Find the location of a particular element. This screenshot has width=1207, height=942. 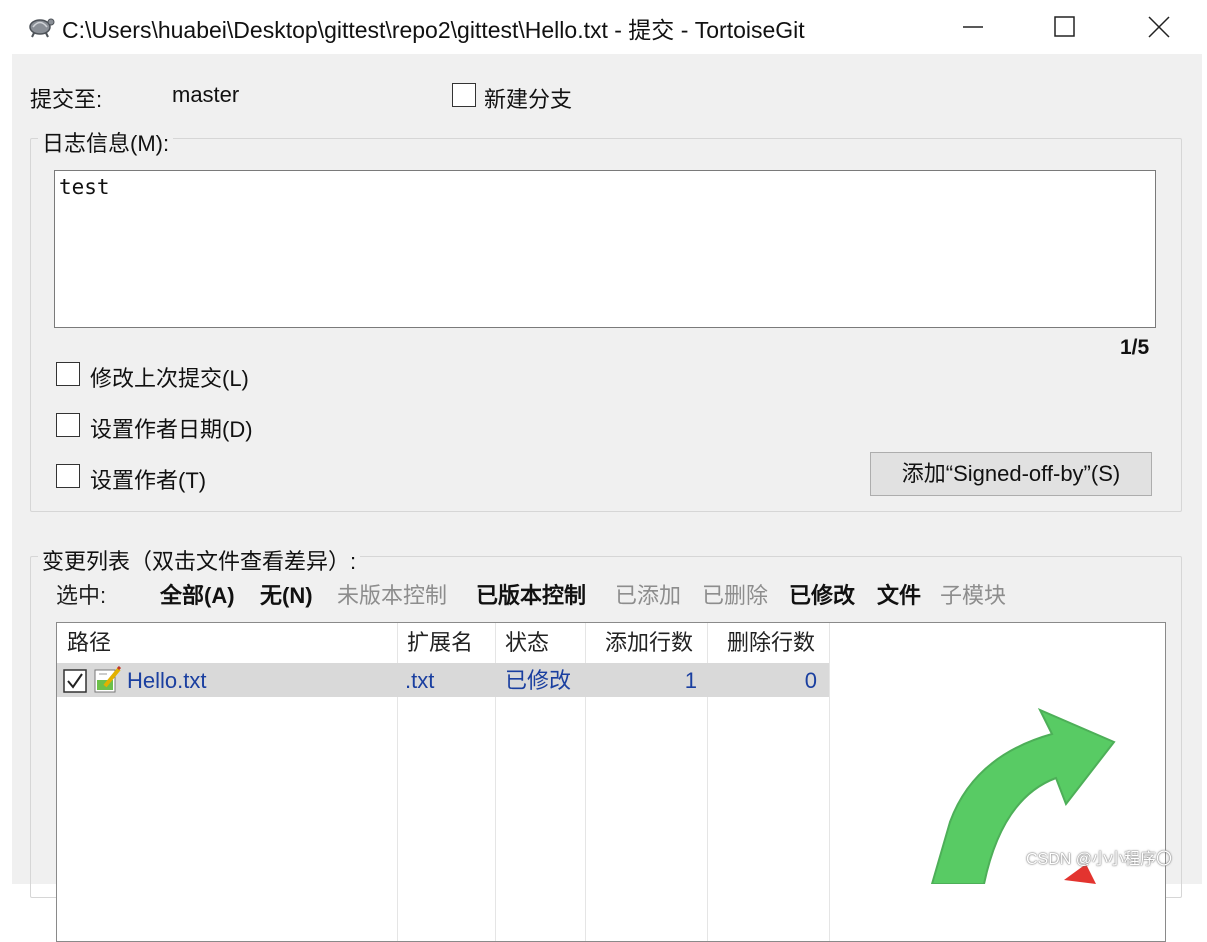

set-author-date-checkbox is located at coordinates (68, 425).